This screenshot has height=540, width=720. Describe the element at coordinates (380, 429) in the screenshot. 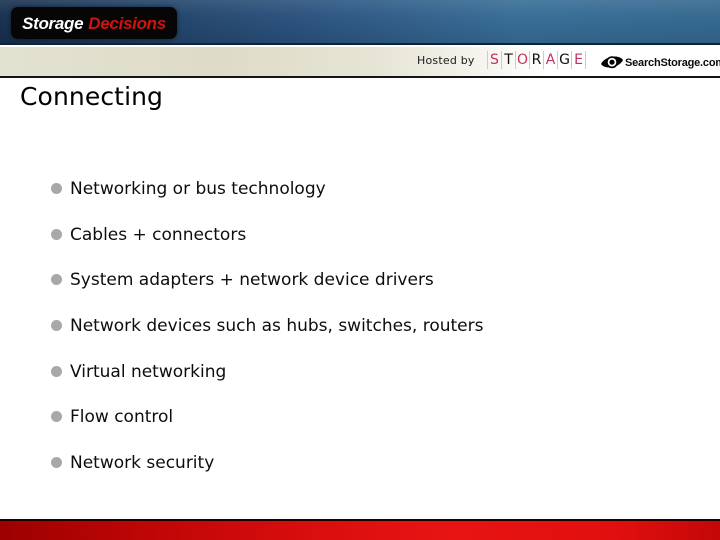

I see `list-item: Flow control` at that location.